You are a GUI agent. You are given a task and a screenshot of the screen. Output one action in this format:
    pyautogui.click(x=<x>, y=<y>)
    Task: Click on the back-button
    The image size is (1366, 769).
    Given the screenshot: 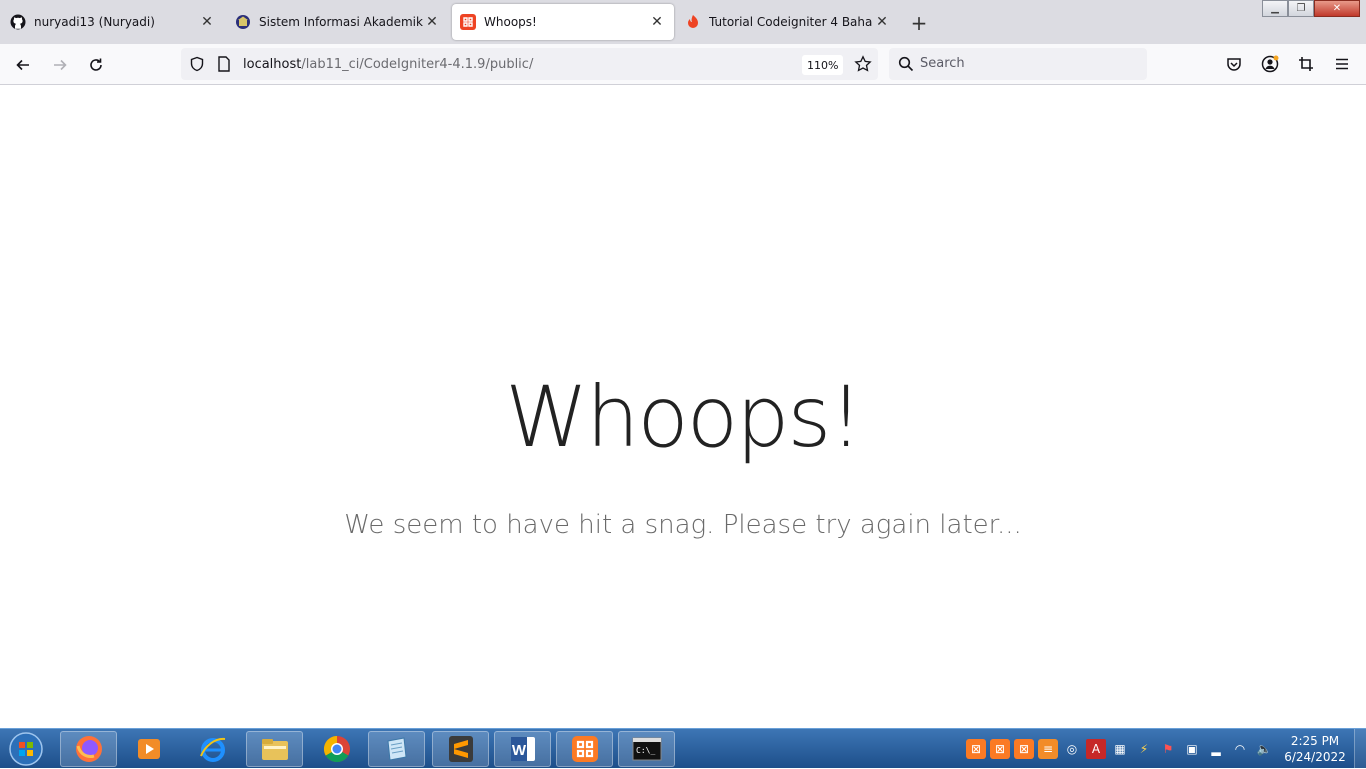 What is the action you would take?
    pyautogui.click(x=23, y=65)
    